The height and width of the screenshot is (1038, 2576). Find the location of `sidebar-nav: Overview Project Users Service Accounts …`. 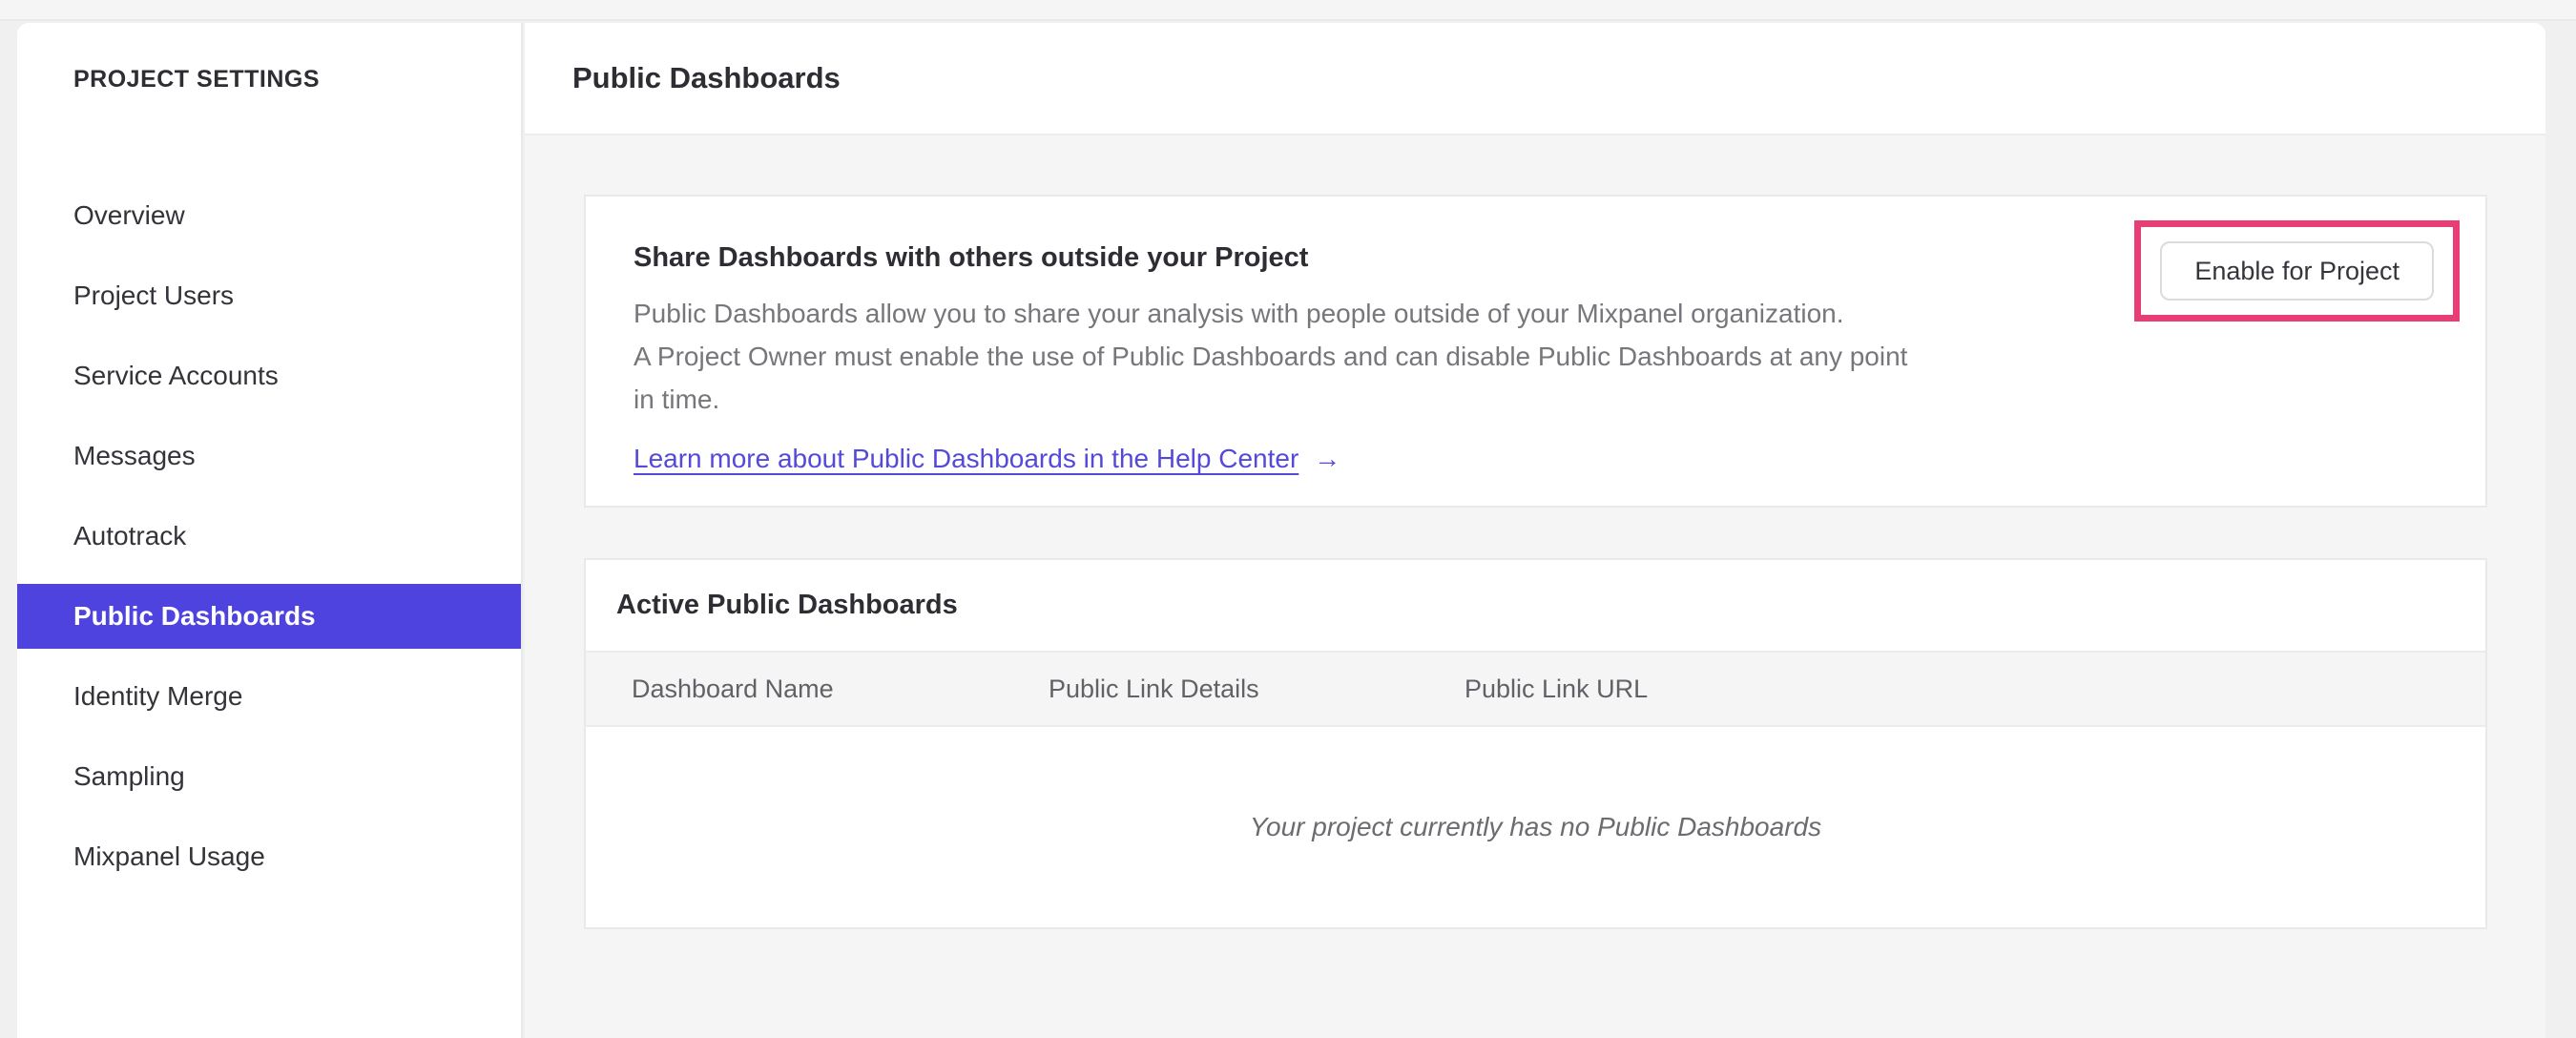

sidebar-nav: Overview Project Users Service Accounts … is located at coordinates (269, 536).